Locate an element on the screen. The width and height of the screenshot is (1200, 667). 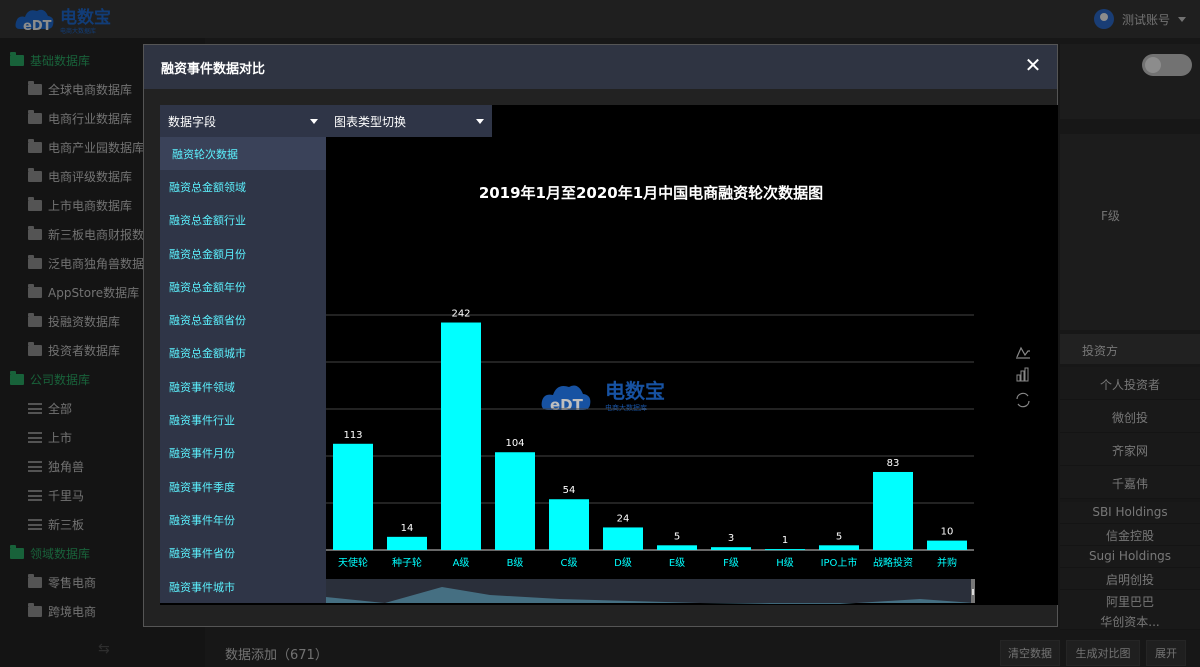
menu-item: 融资事件领域 is located at coordinates (243, 386).